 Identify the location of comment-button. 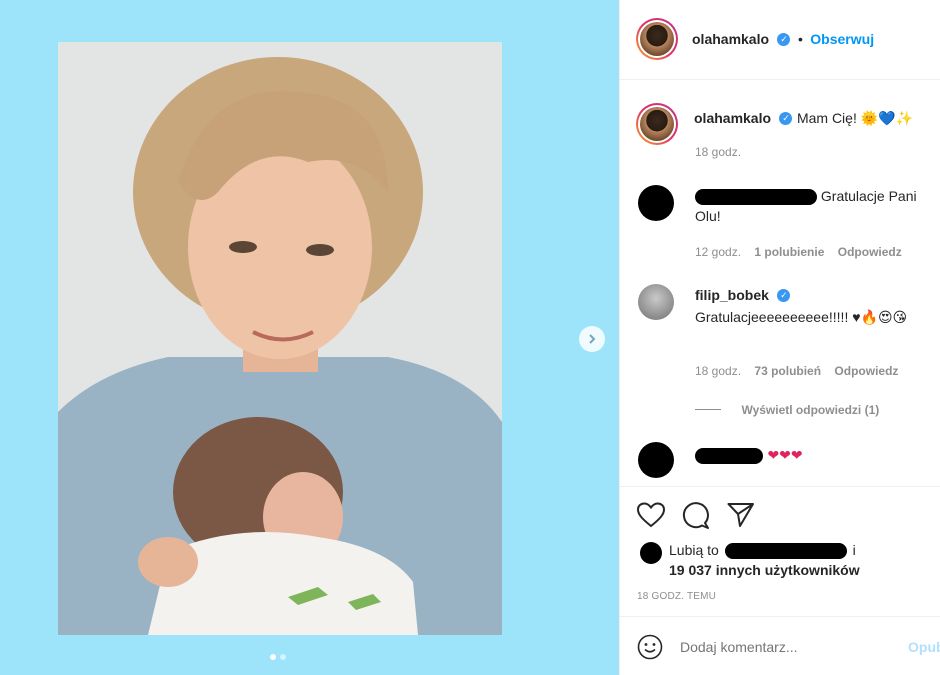
(696, 518).